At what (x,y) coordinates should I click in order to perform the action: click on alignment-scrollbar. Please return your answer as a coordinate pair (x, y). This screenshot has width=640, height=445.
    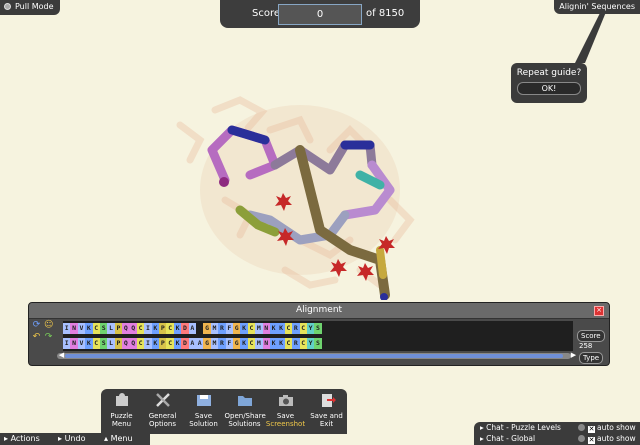
    Looking at the image, I should click on (314, 356).